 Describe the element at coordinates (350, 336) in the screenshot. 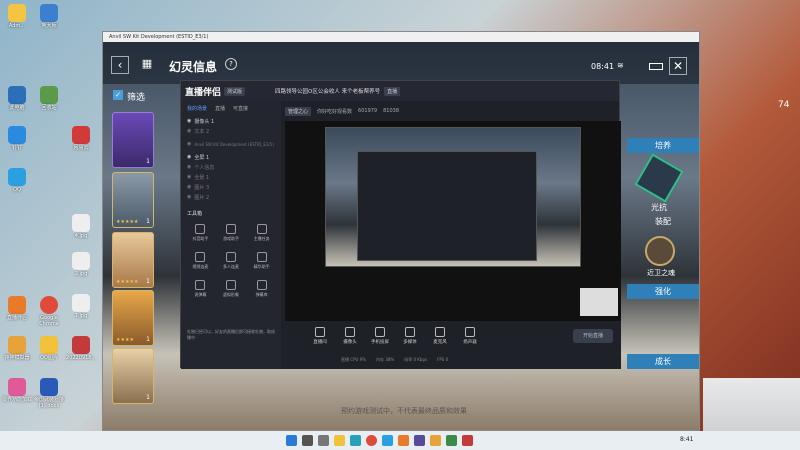

I see `camera-button: 摄像头` at that location.